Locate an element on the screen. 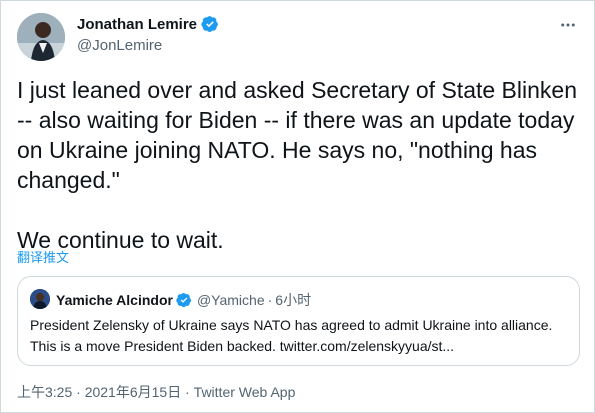 The image size is (595, 413). quoted-display-name: Yamiche Alcindor is located at coordinates (114, 300).